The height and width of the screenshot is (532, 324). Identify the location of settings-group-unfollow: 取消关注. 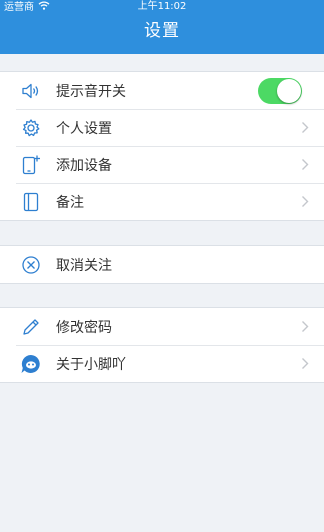
(162, 264).